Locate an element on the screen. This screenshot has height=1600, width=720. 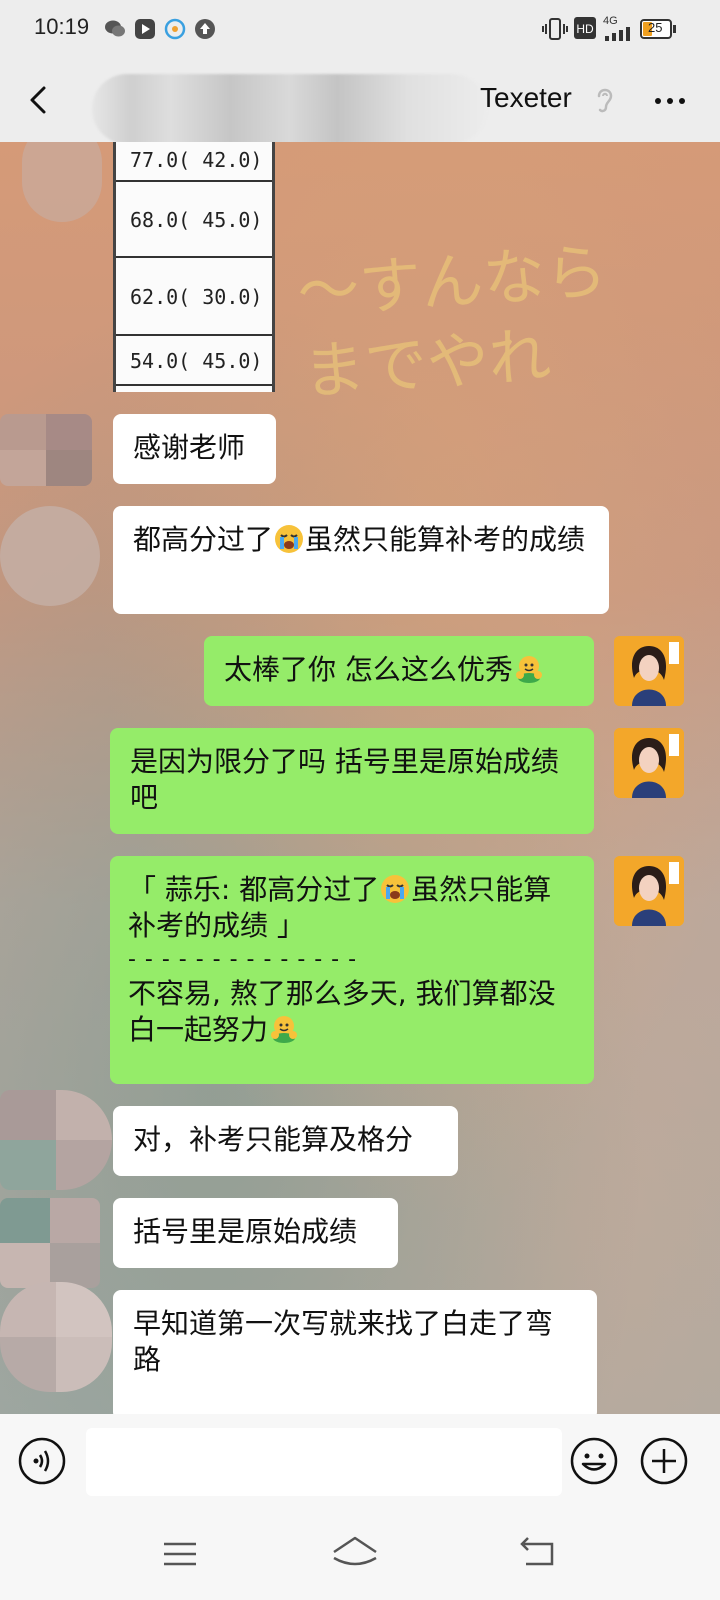
message-text: 括号里是原始成绩 is located at coordinates (245, 1231).